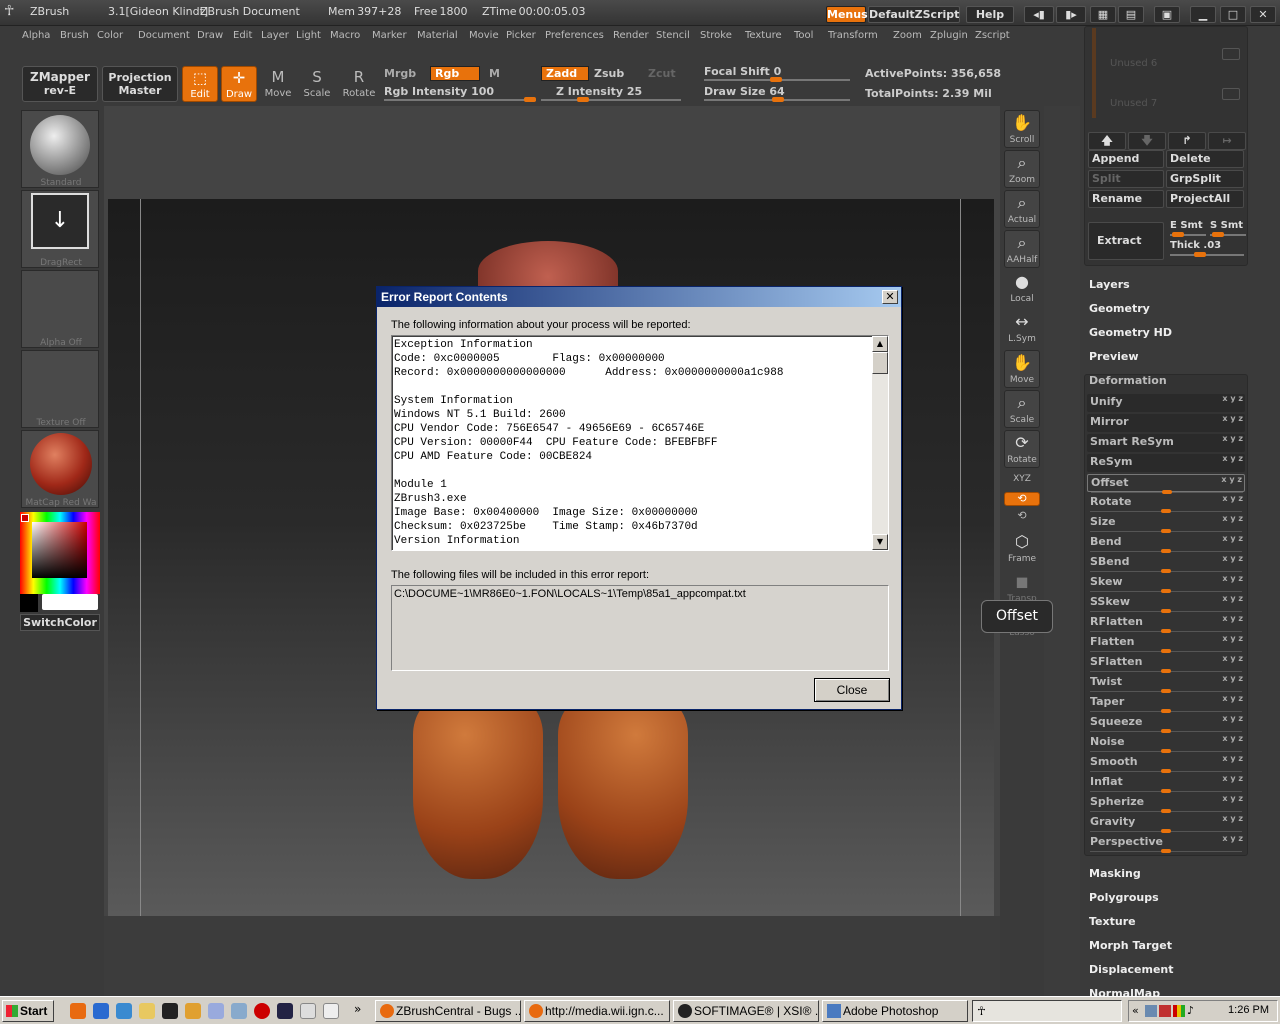  What do you see at coordinates (210, 35) in the screenshot?
I see `menu-draw: Draw` at bounding box center [210, 35].